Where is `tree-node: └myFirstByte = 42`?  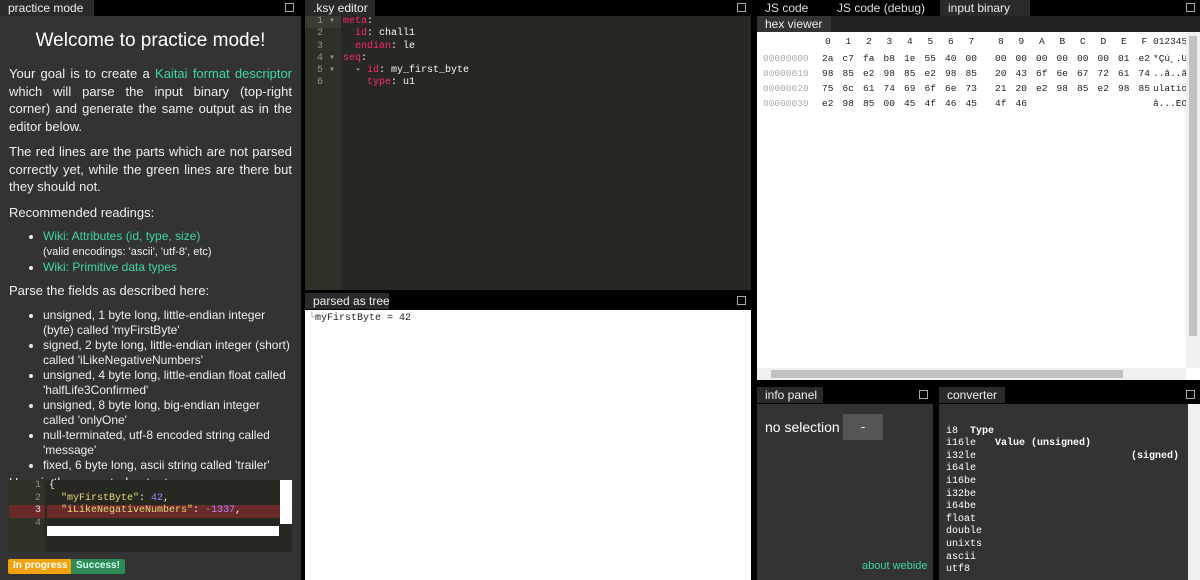 tree-node: └myFirstByte = 42 is located at coordinates (530, 318).